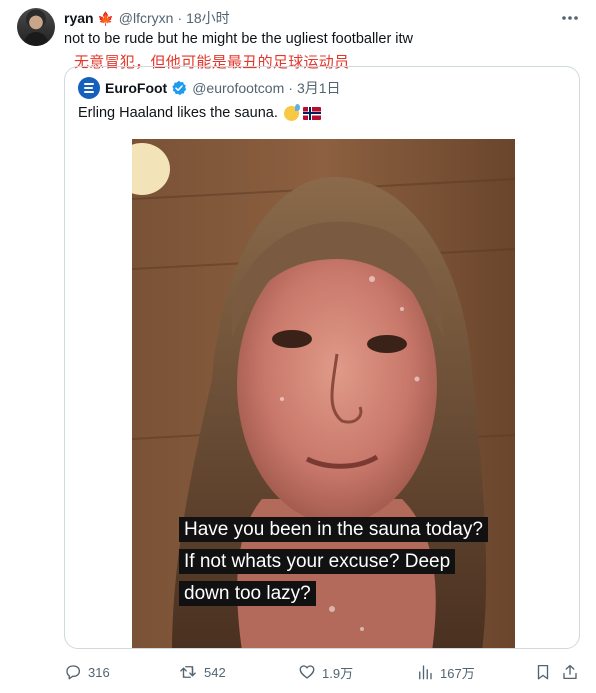 The height and width of the screenshot is (693, 596). I want to click on quoted-author-name: EuroFoot, so click(136, 88).